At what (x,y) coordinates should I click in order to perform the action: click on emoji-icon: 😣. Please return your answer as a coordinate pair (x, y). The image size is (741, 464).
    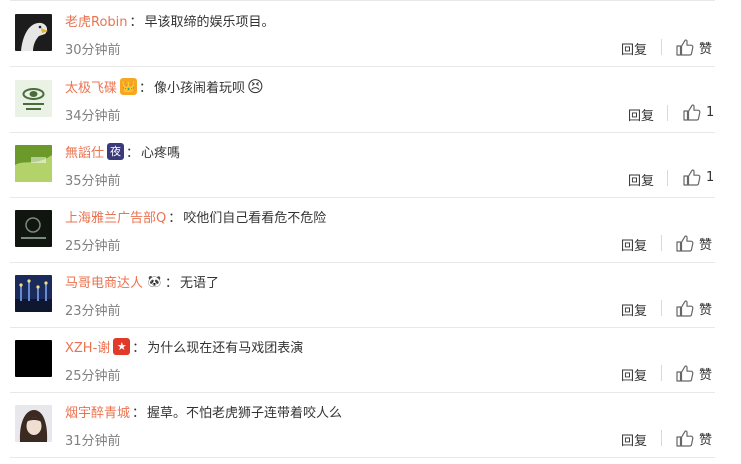
    Looking at the image, I should click on (255, 86).